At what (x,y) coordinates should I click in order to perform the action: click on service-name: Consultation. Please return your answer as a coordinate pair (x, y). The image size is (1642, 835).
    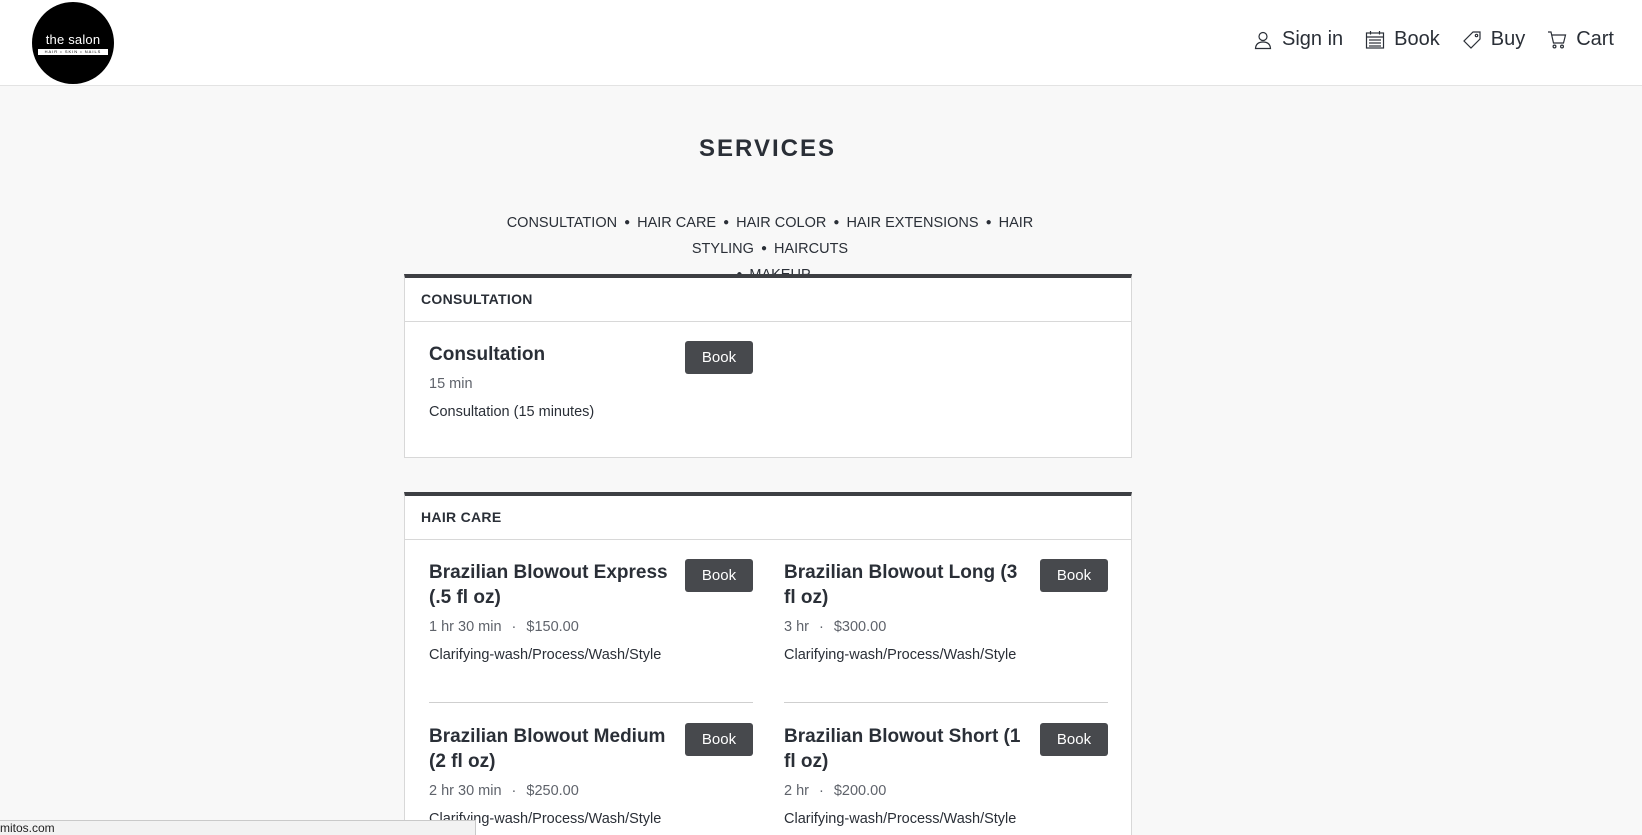
    Looking at the image, I should click on (487, 354).